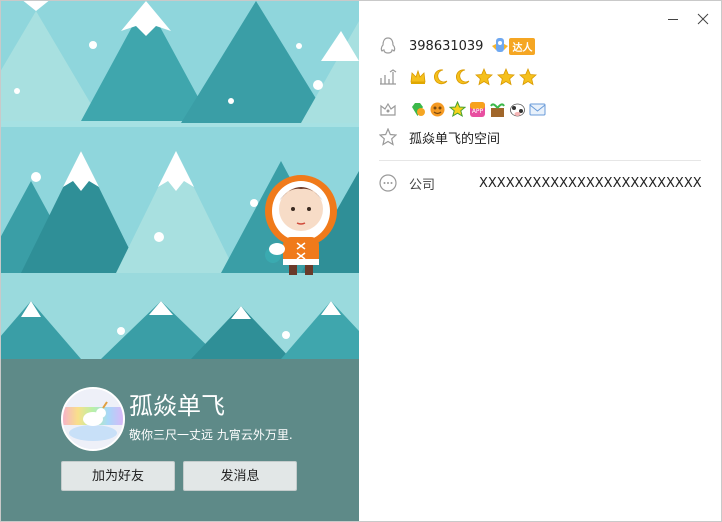 The width and height of the screenshot is (722, 522). Describe the element at coordinates (418, 77) in the screenshot. I see `crown-icon` at that location.